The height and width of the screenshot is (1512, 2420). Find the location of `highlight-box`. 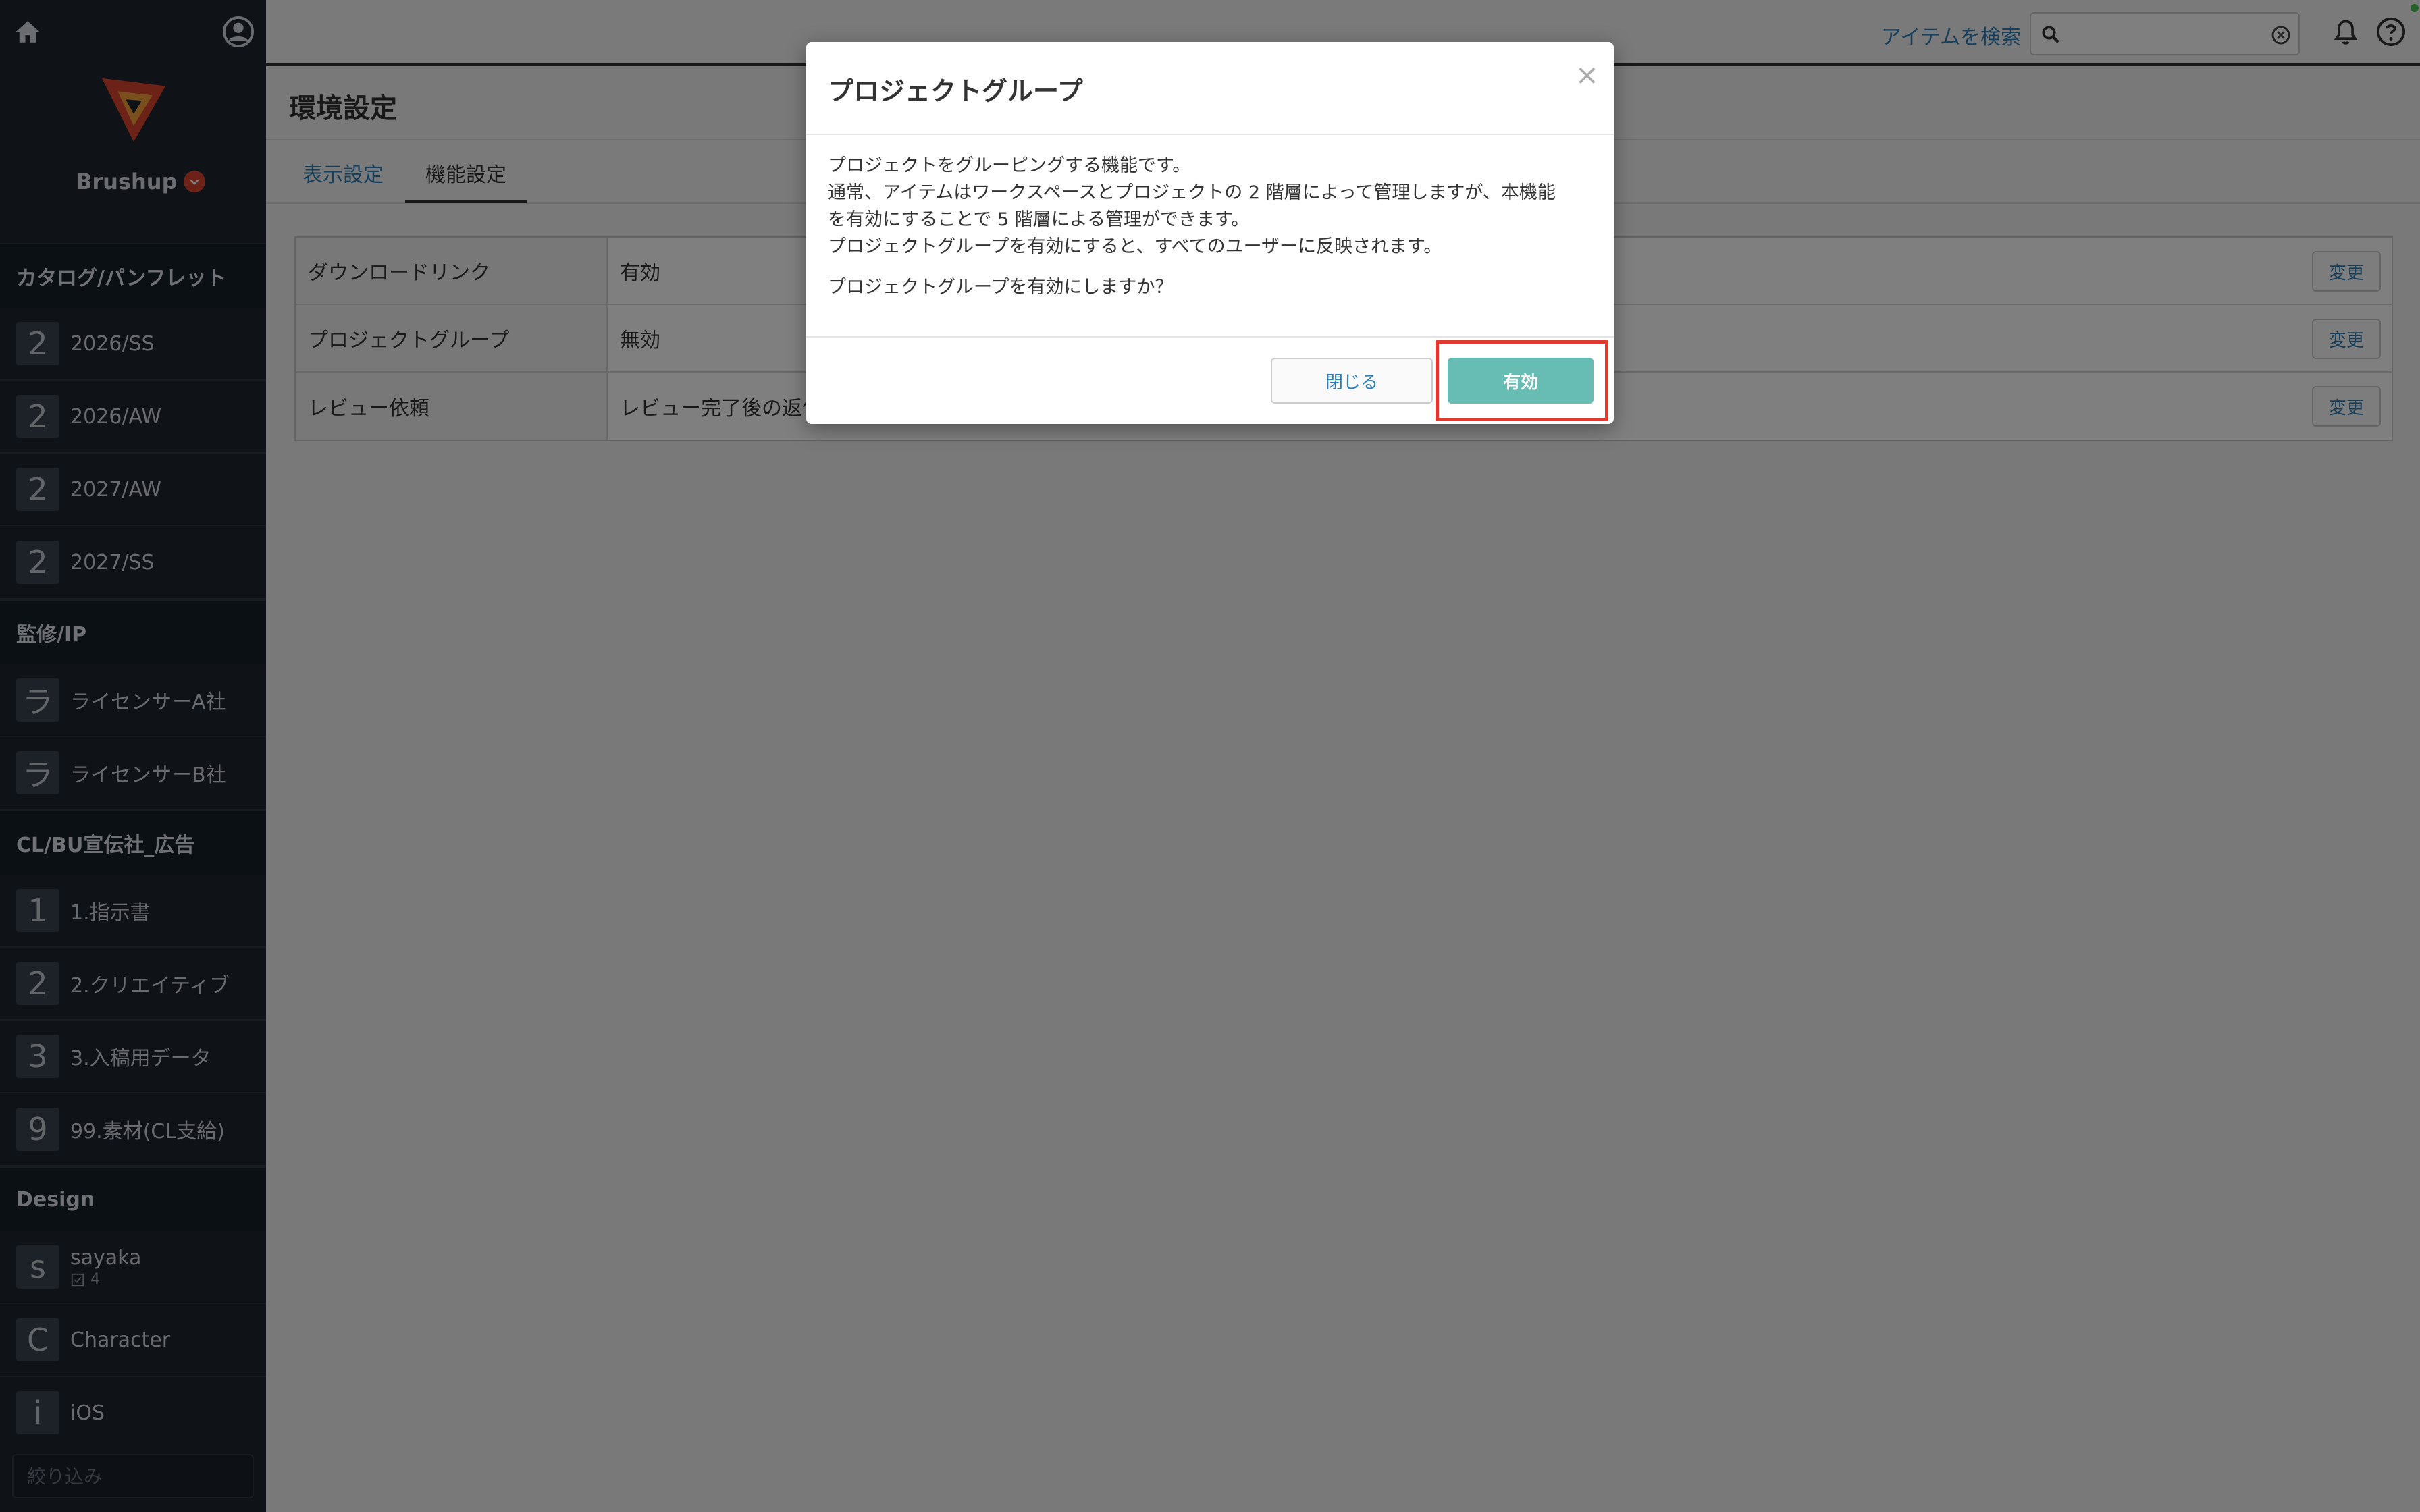

highlight-box is located at coordinates (1522, 380).